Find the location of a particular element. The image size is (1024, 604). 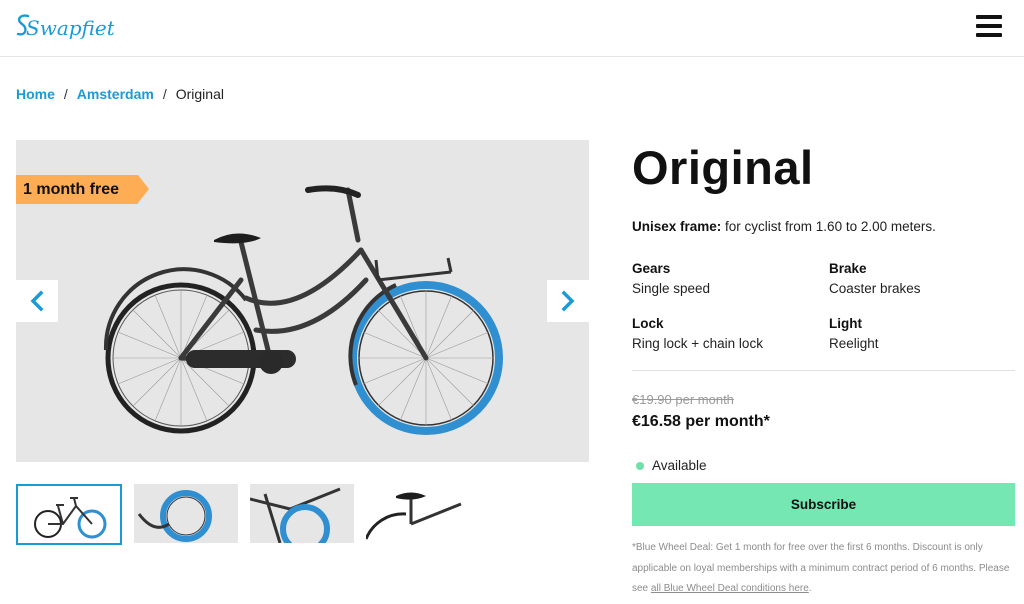

subscribe-button: Subscribe is located at coordinates (823, 504).